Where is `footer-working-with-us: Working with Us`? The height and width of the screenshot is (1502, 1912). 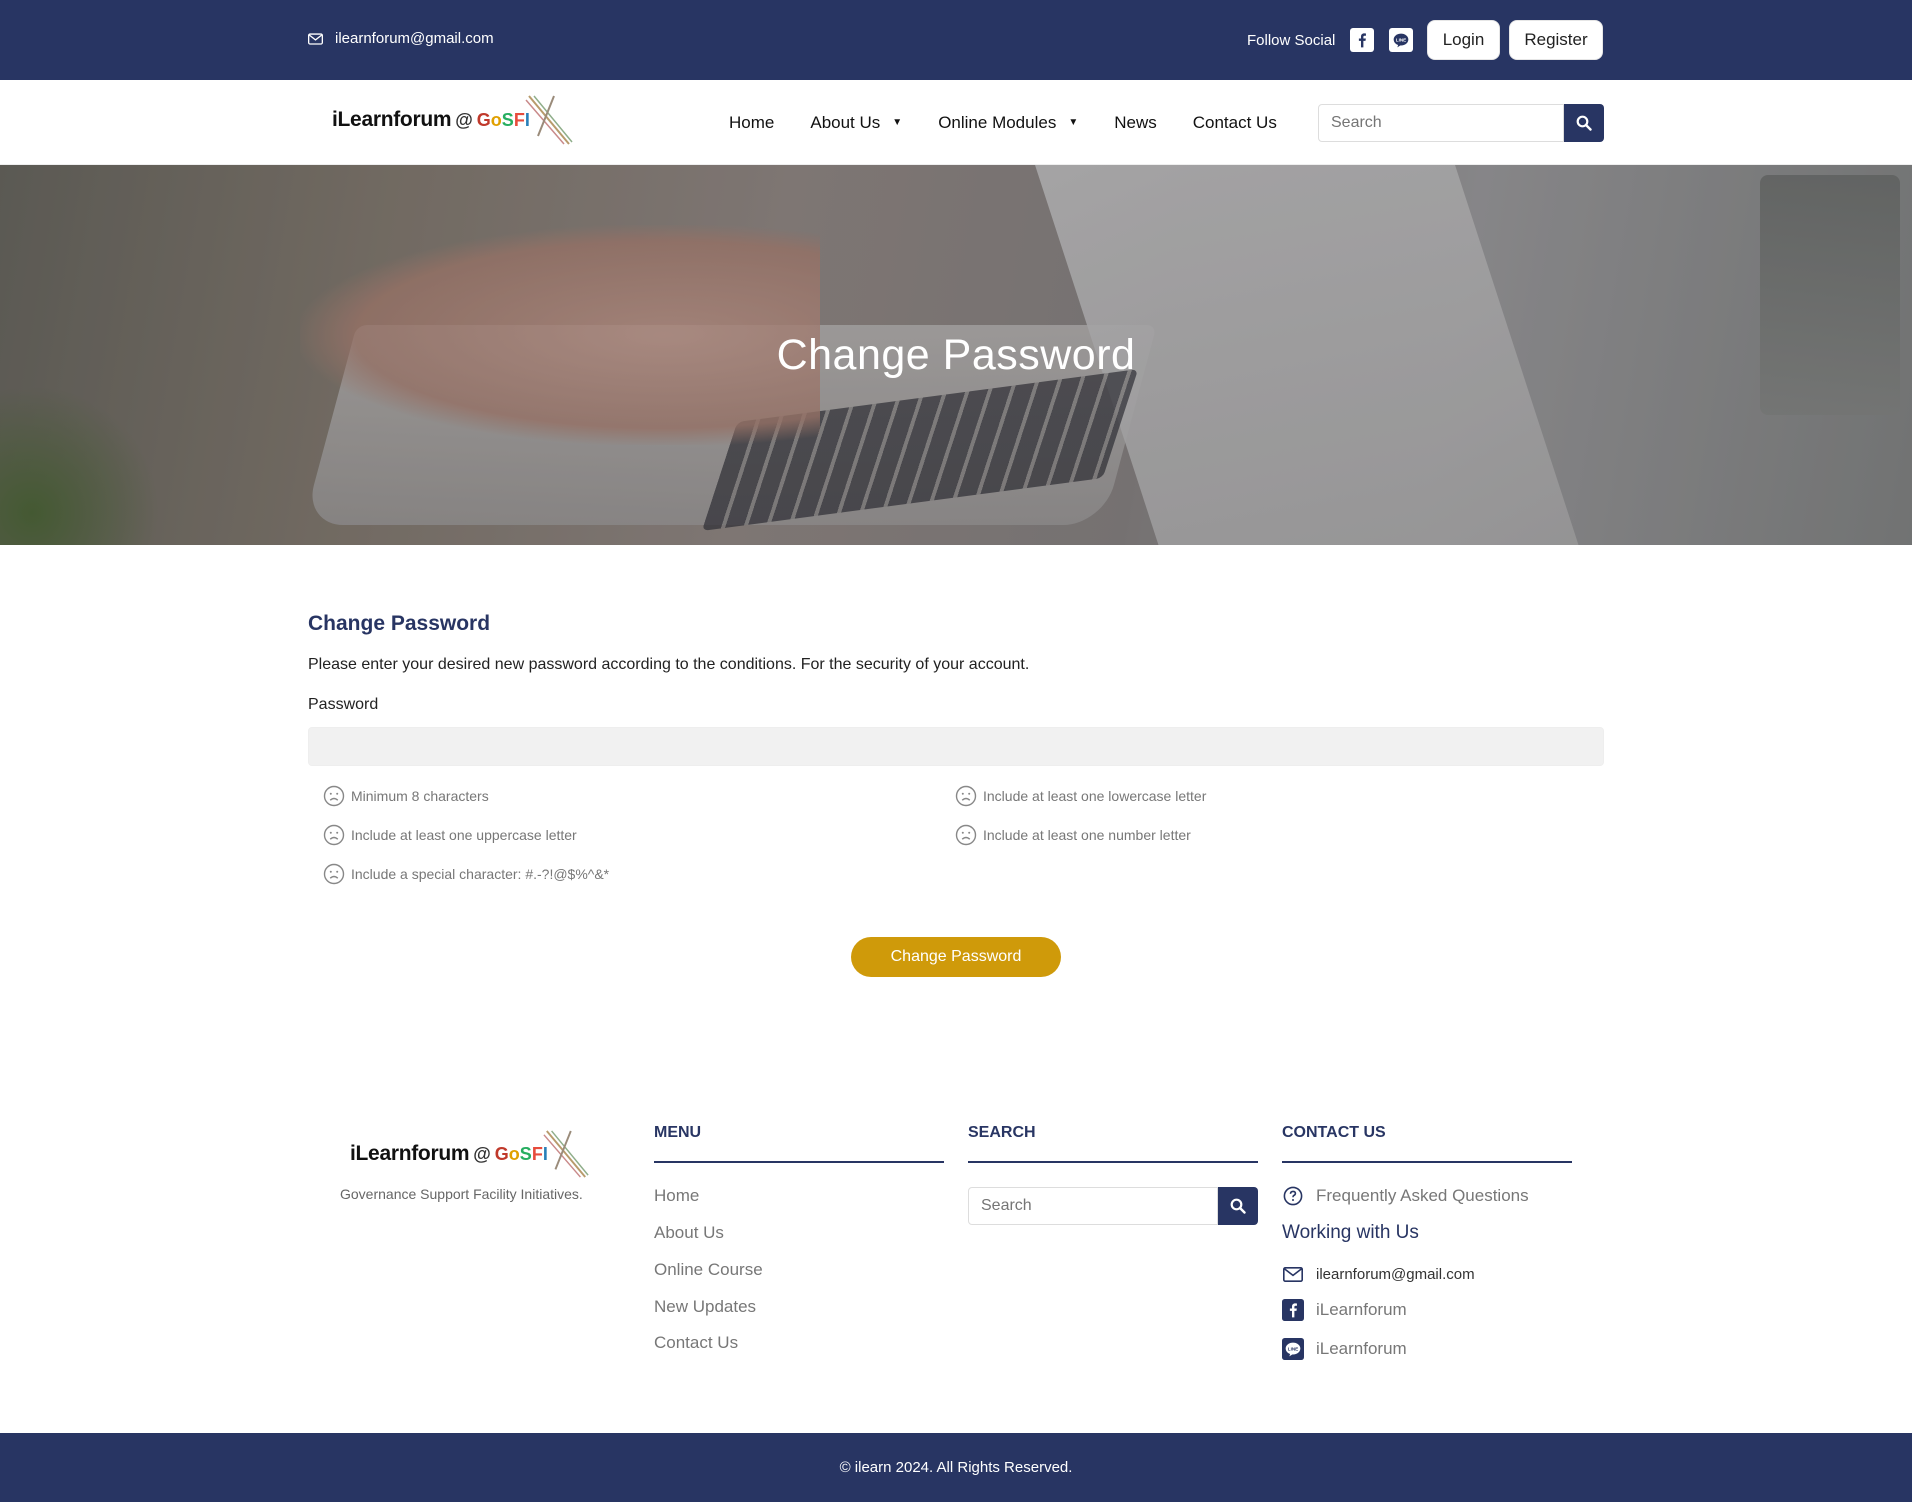
footer-working-with-us: Working with Us is located at coordinates (1350, 1232).